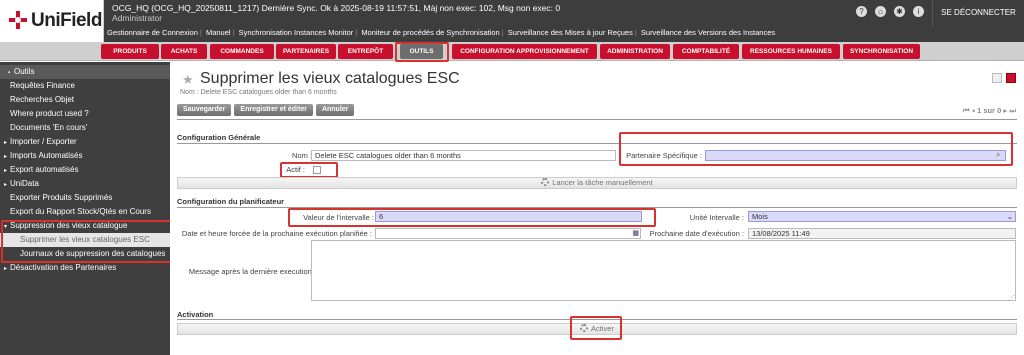  What do you see at coordinates (997, 78) in the screenshot?
I see `list-view-icon` at bounding box center [997, 78].